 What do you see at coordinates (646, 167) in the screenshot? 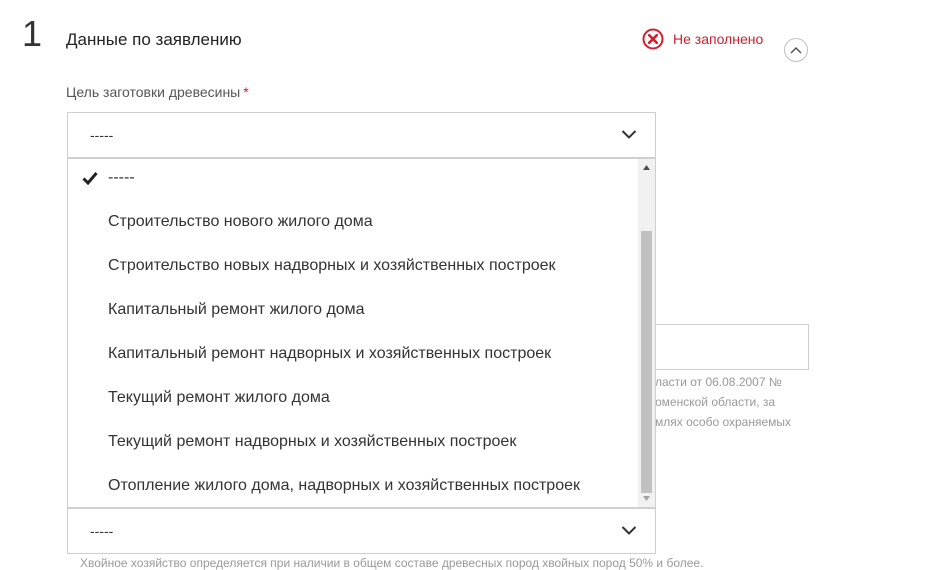
I see `scroll-up-arrow-icon` at bounding box center [646, 167].